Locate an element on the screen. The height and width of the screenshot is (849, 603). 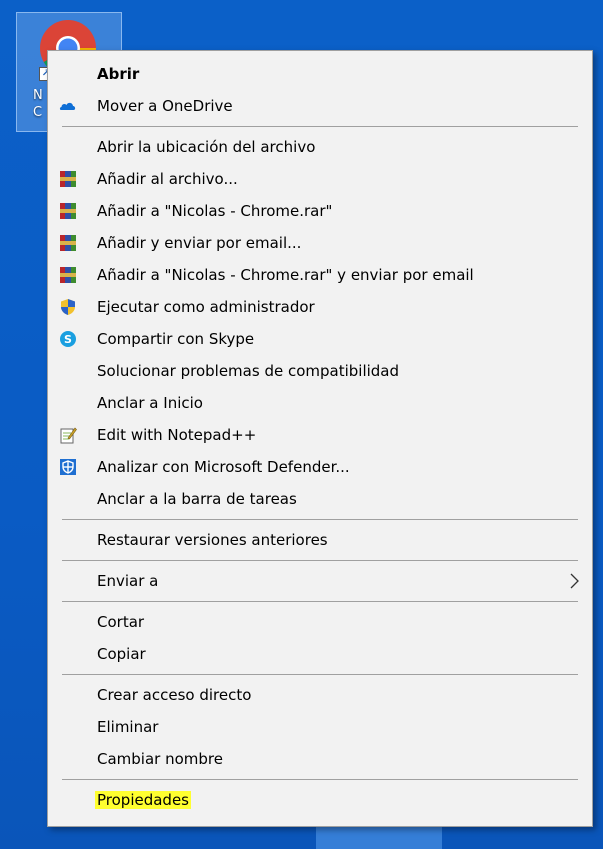
menu-item-label: Enviar a is located at coordinates (128, 581).